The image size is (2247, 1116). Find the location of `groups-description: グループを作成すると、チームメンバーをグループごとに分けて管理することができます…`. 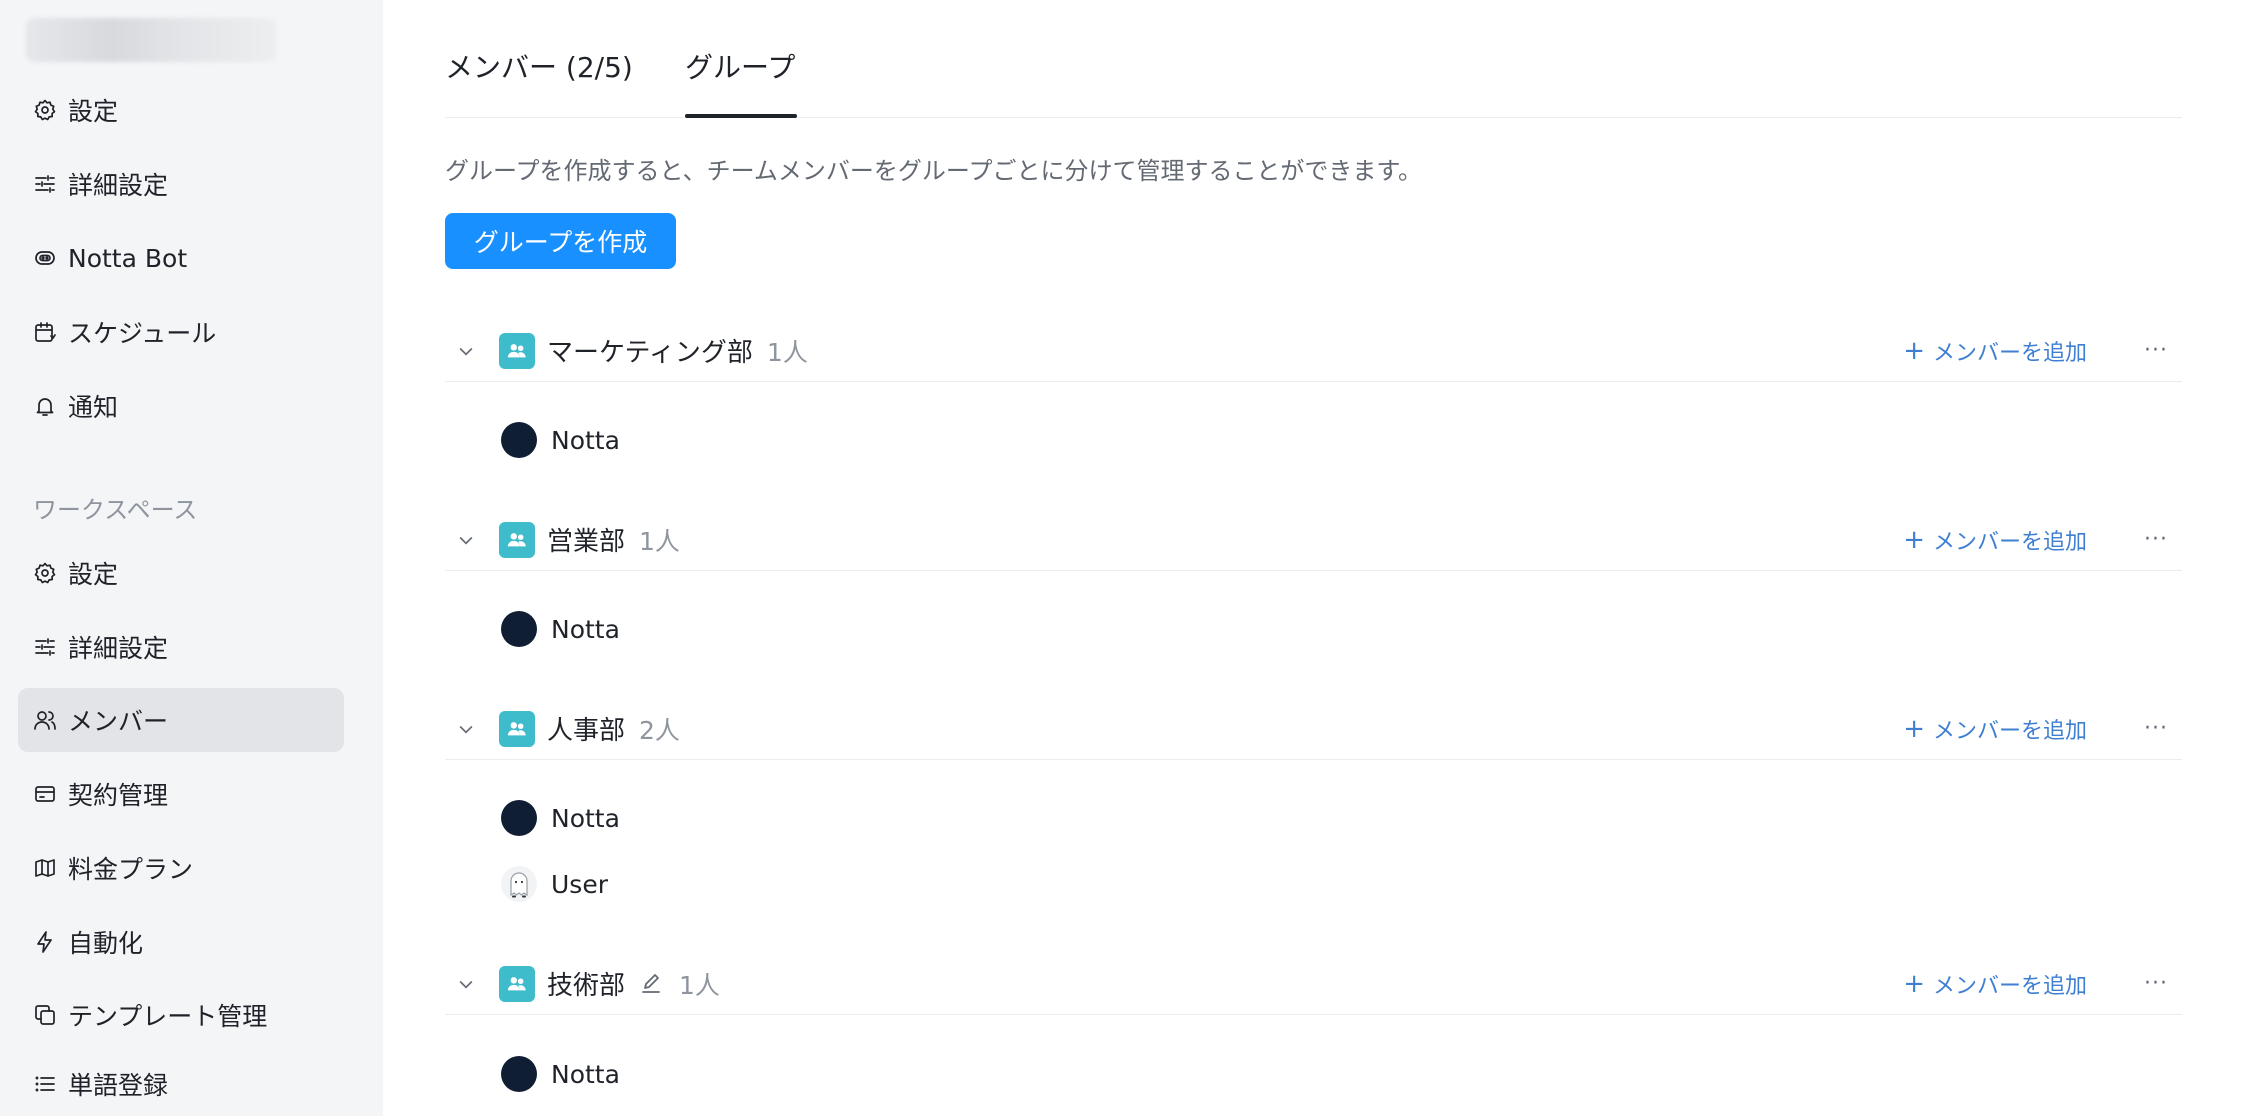

groups-description: グループを作成すると、チームメンバーをグループごとに分けて管理することができます… is located at coordinates (934, 171).